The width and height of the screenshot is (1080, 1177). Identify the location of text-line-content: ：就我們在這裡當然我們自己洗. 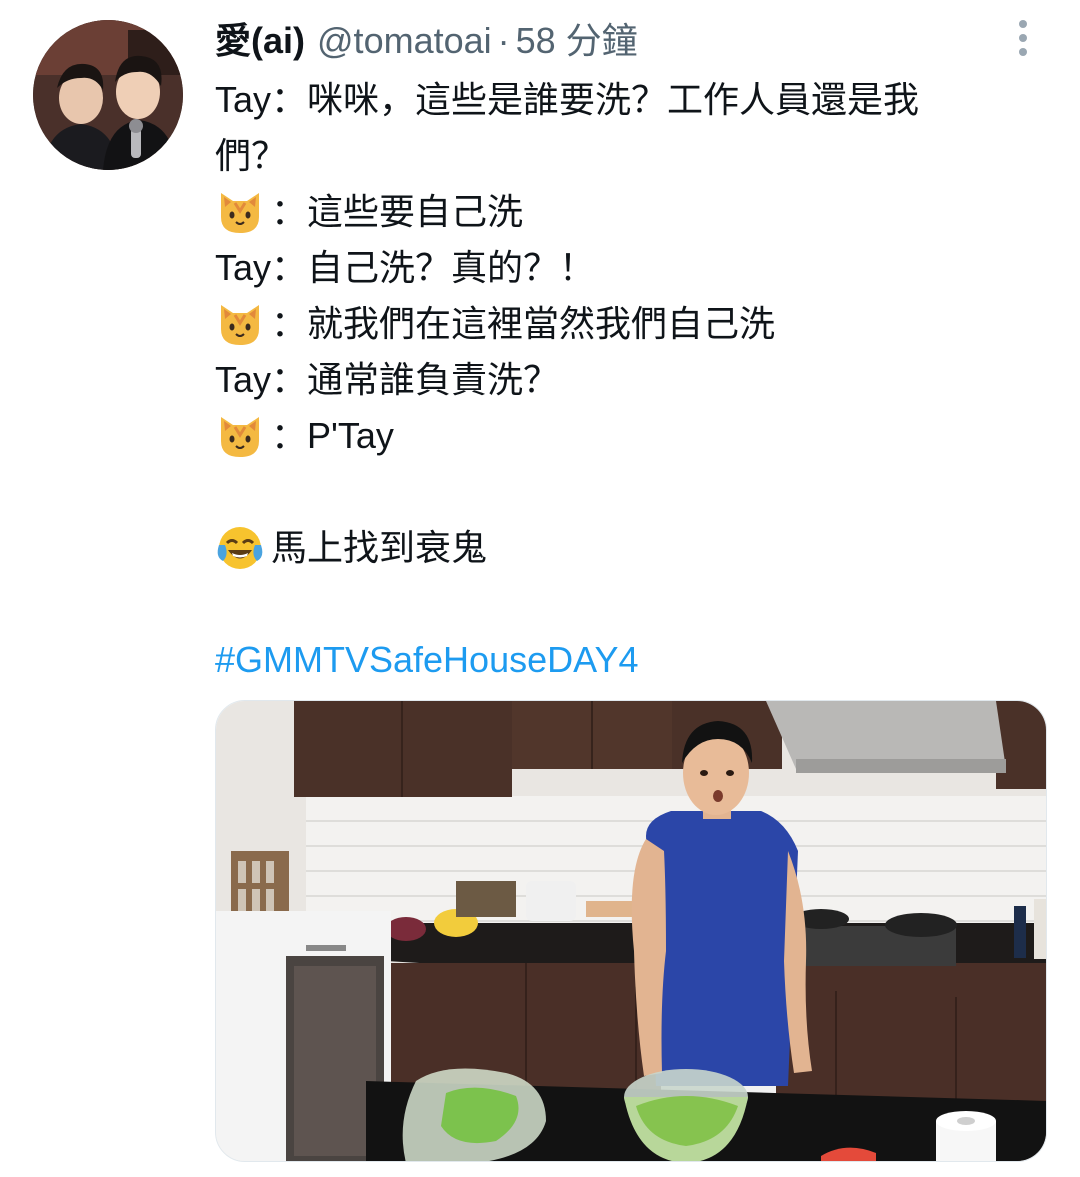
(523, 323).